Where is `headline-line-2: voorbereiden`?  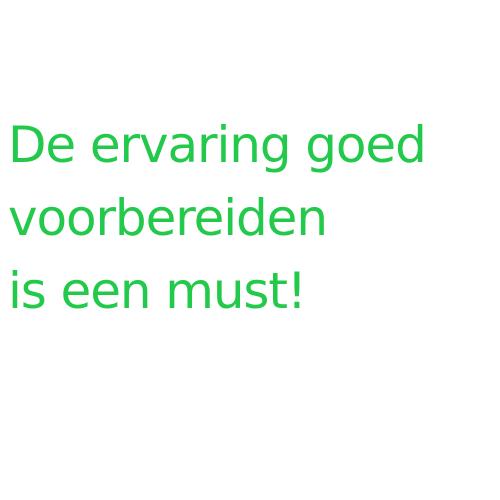 headline-line-2: voorbereiden is located at coordinates (168, 218).